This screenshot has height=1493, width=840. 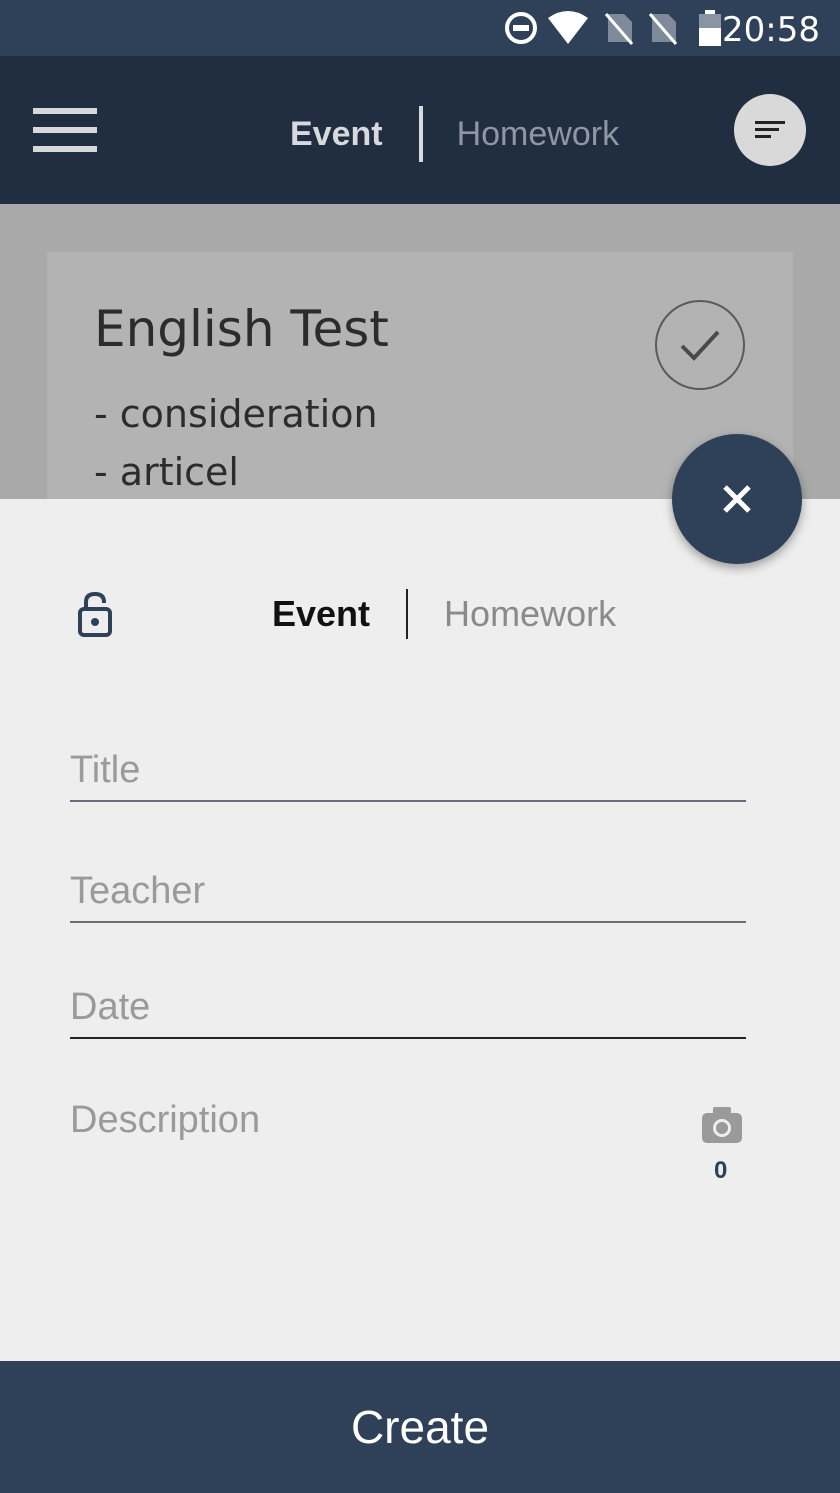 What do you see at coordinates (454, 134) in the screenshot?
I see `header-tabs: Event Homework` at bounding box center [454, 134].